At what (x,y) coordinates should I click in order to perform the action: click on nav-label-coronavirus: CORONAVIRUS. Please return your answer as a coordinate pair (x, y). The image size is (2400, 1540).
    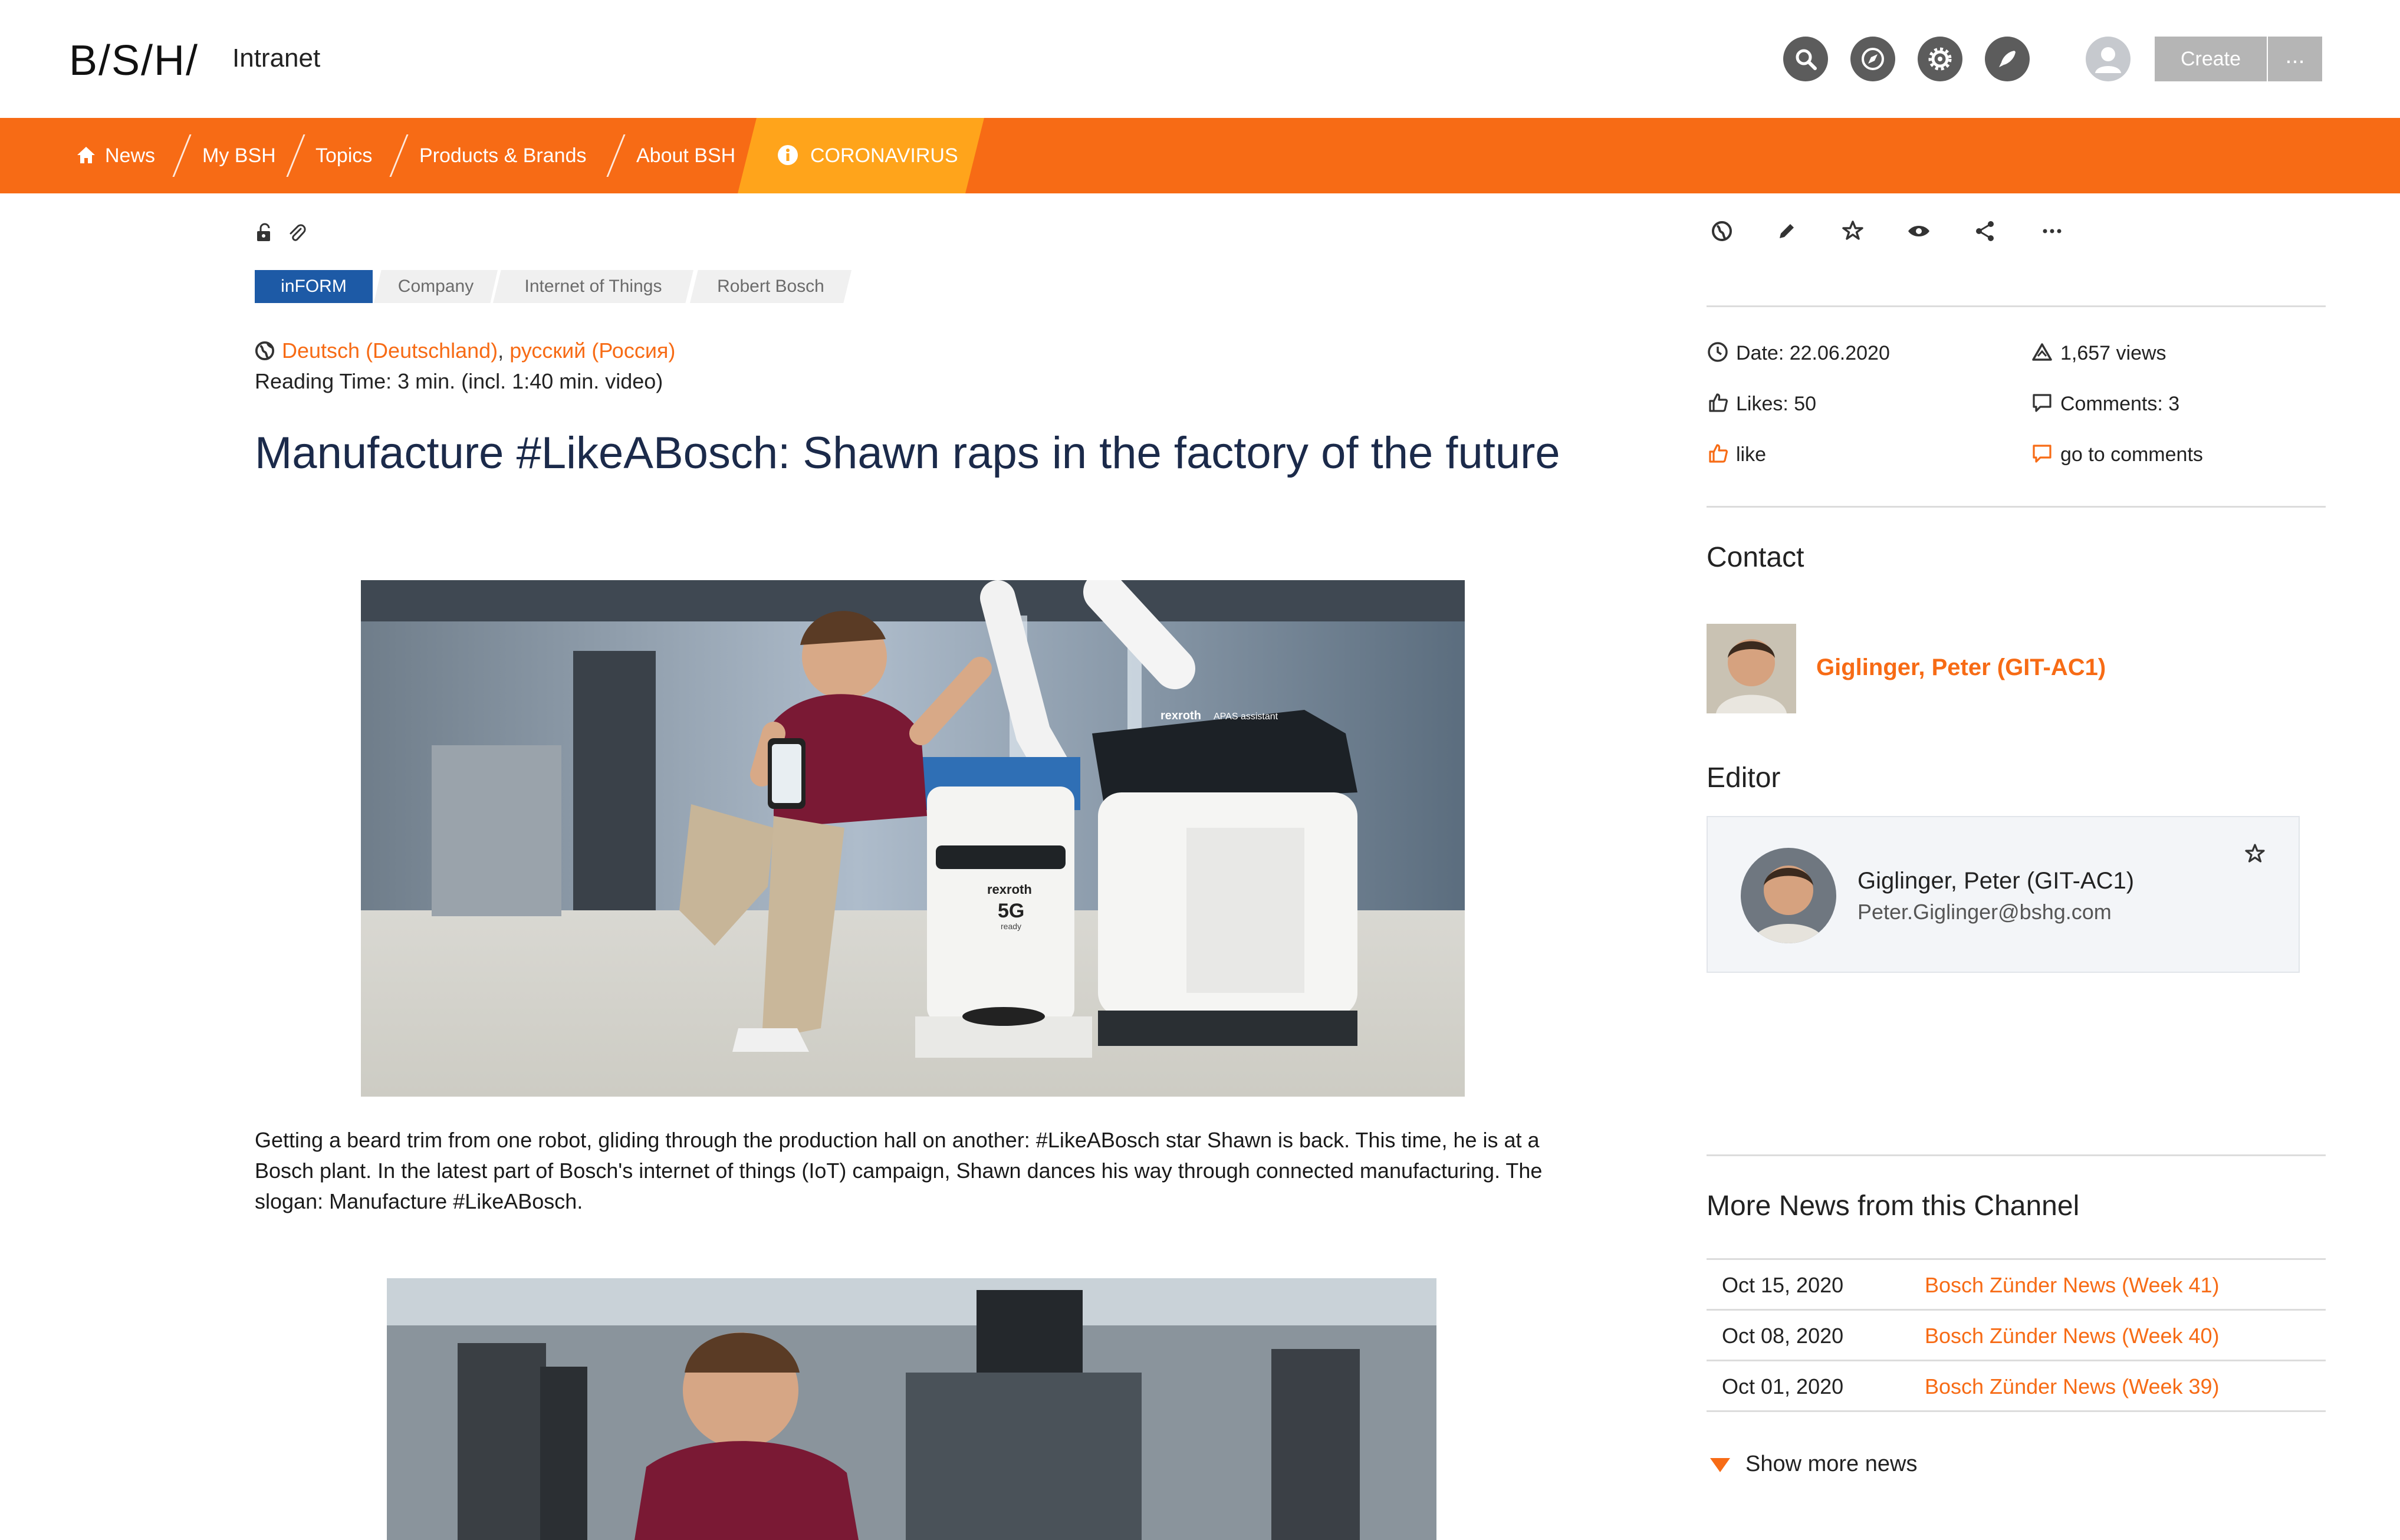
    Looking at the image, I should click on (884, 155).